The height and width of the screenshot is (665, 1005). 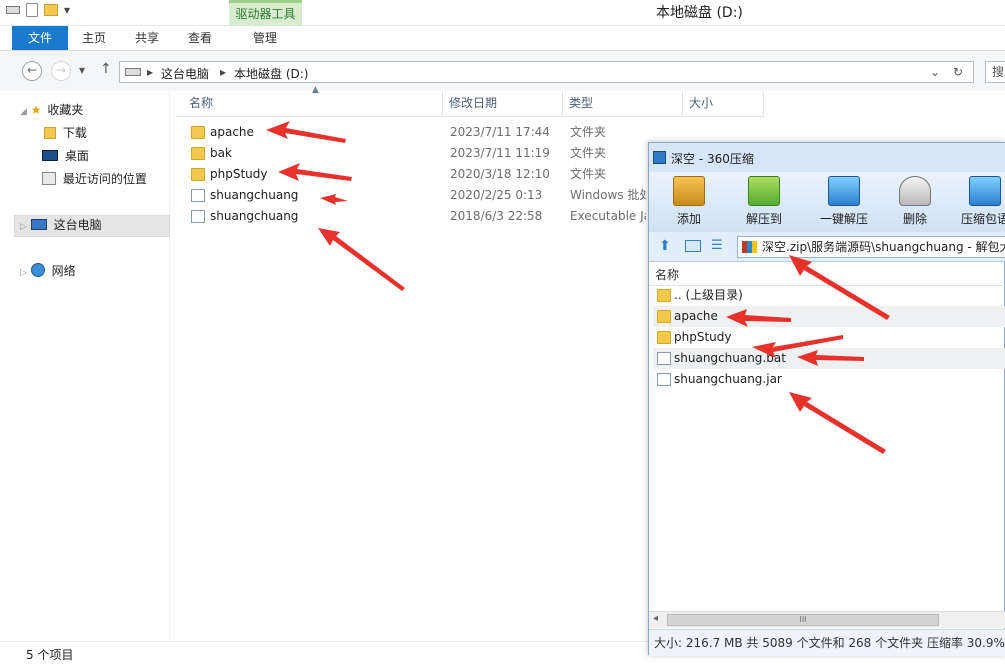 I want to click on forward-button: →, so click(x=61, y=71).